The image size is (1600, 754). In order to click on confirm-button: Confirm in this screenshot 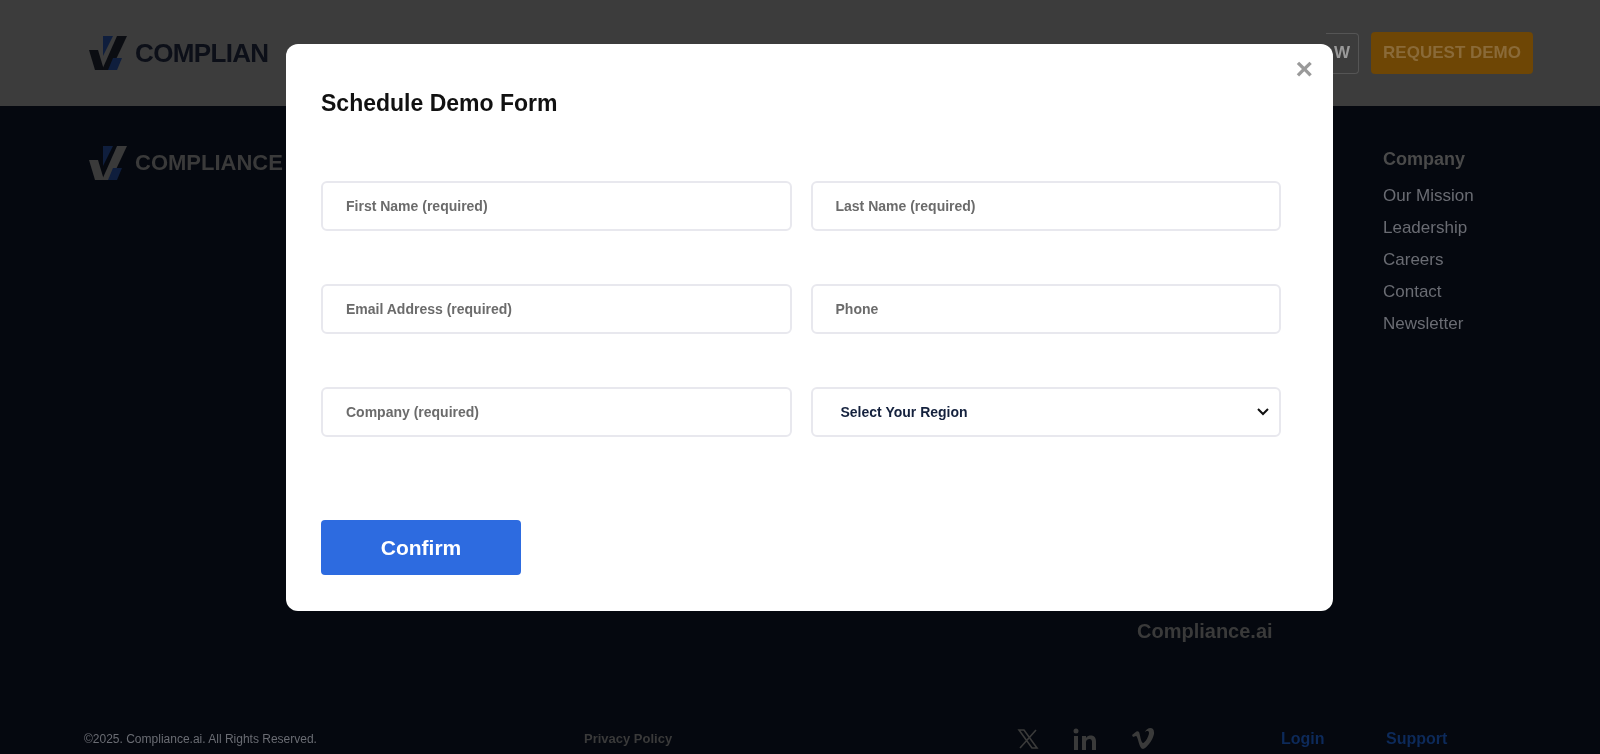, I will do `click(421, 547)`.